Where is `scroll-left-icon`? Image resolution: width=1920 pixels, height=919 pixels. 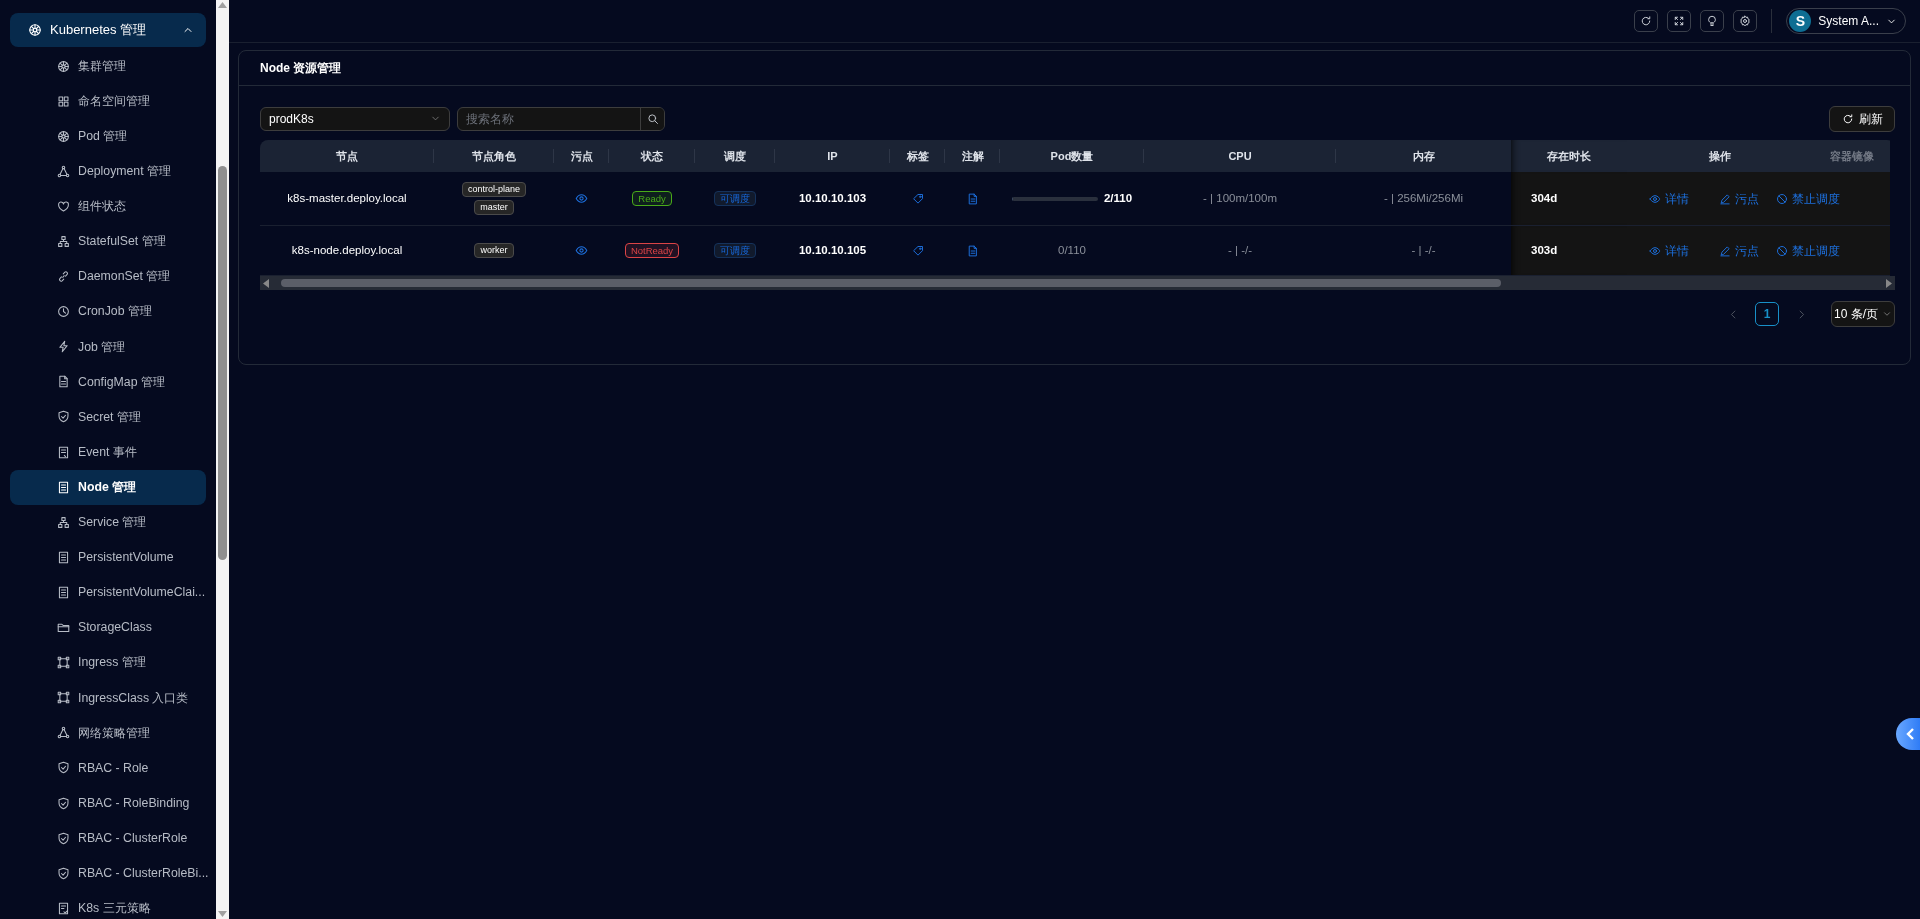 scroll-left-icon is located at coordinates (266, 283).